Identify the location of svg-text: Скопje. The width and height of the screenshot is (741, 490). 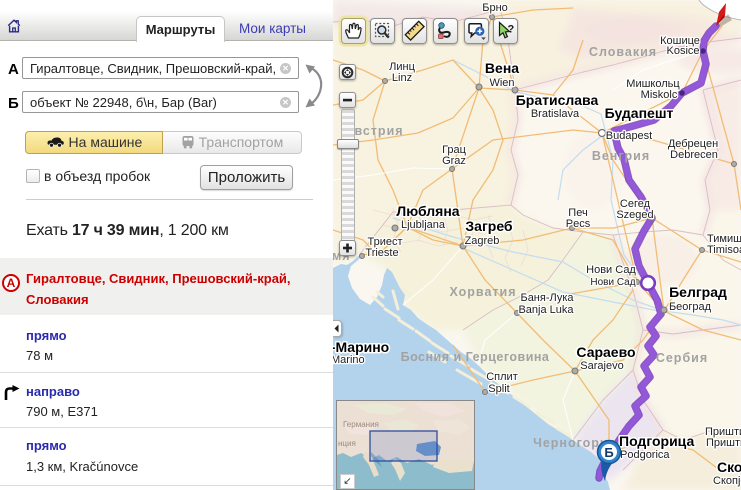
(727, 481).